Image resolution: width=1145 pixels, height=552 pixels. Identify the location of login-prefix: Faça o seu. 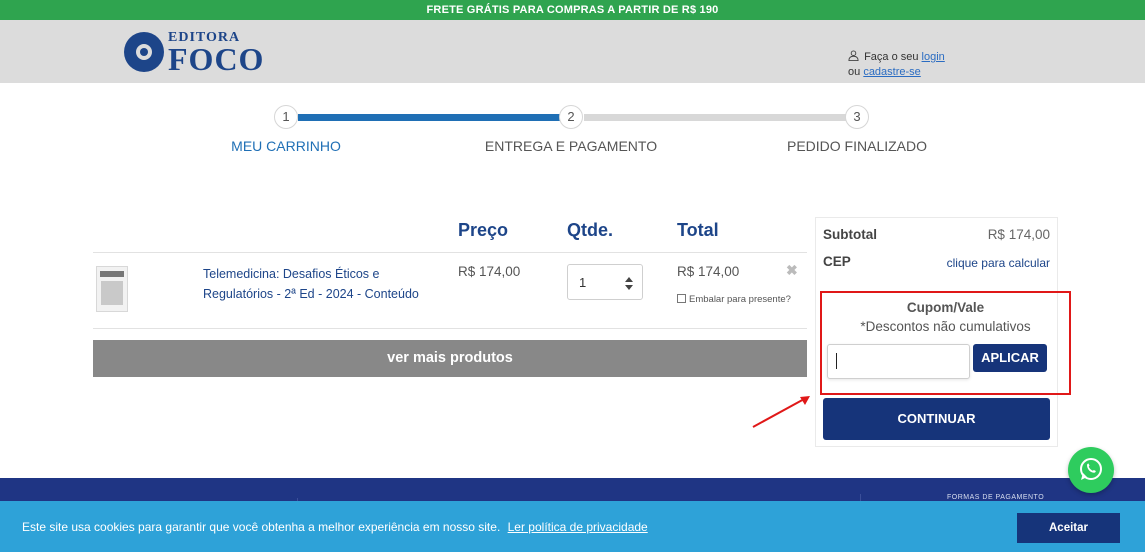
(891, 57).